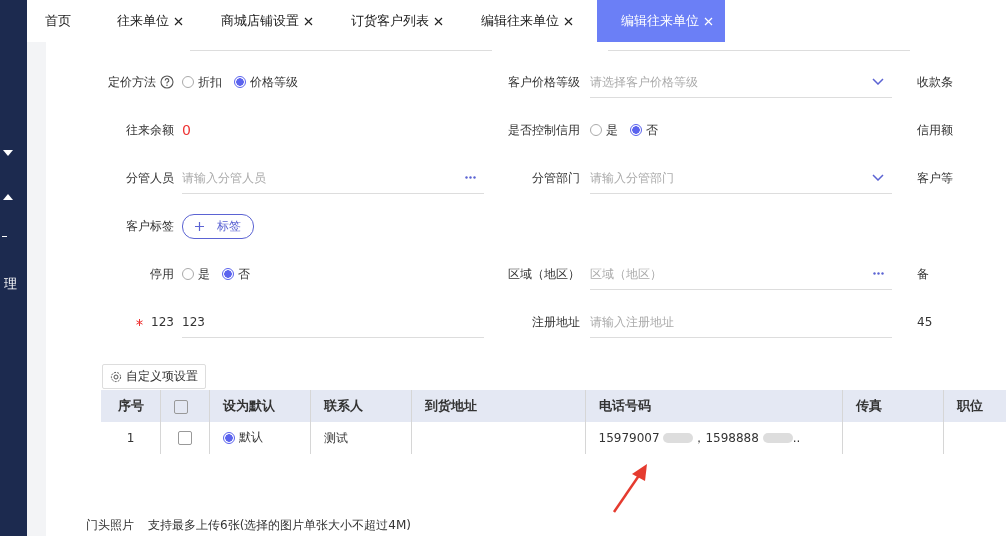 The height and width of the screenshot is (536, 1008). What do you see at coordinates (218, 226) in the screenshot?
I see `add-tag-button: 标签` at bounding box center [218, 226].